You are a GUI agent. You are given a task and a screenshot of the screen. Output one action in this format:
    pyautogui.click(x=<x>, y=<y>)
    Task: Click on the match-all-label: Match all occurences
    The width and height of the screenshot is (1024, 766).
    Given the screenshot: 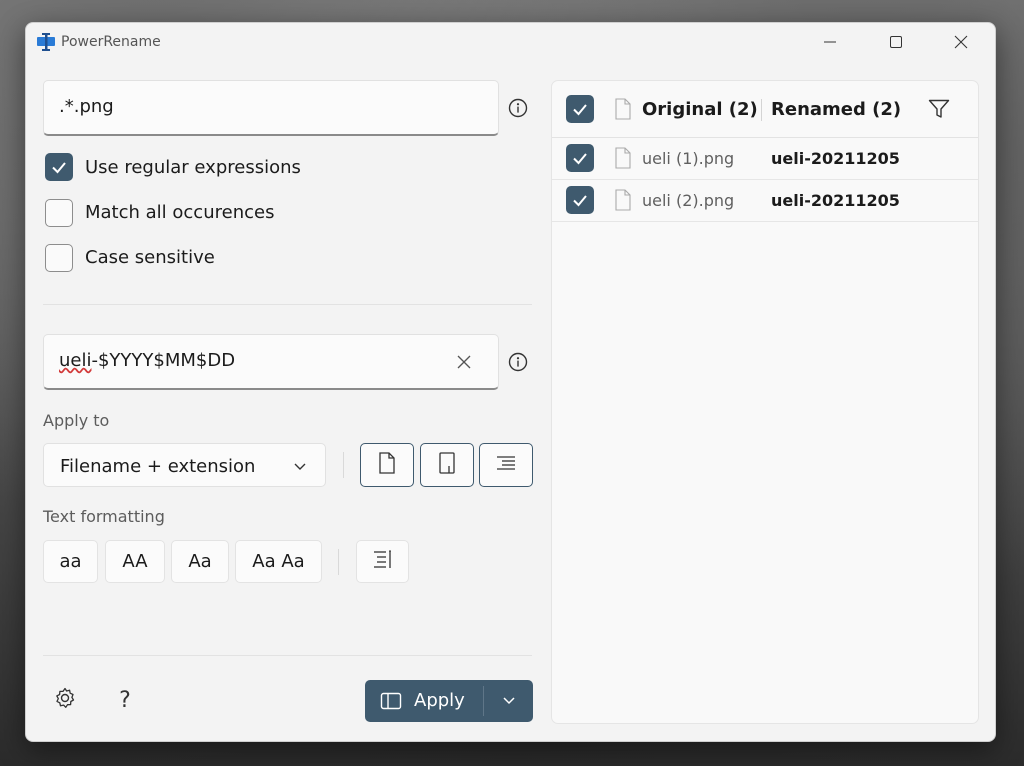 What is the action you would take?
    pyautogui.click(x=180, y=212)
    